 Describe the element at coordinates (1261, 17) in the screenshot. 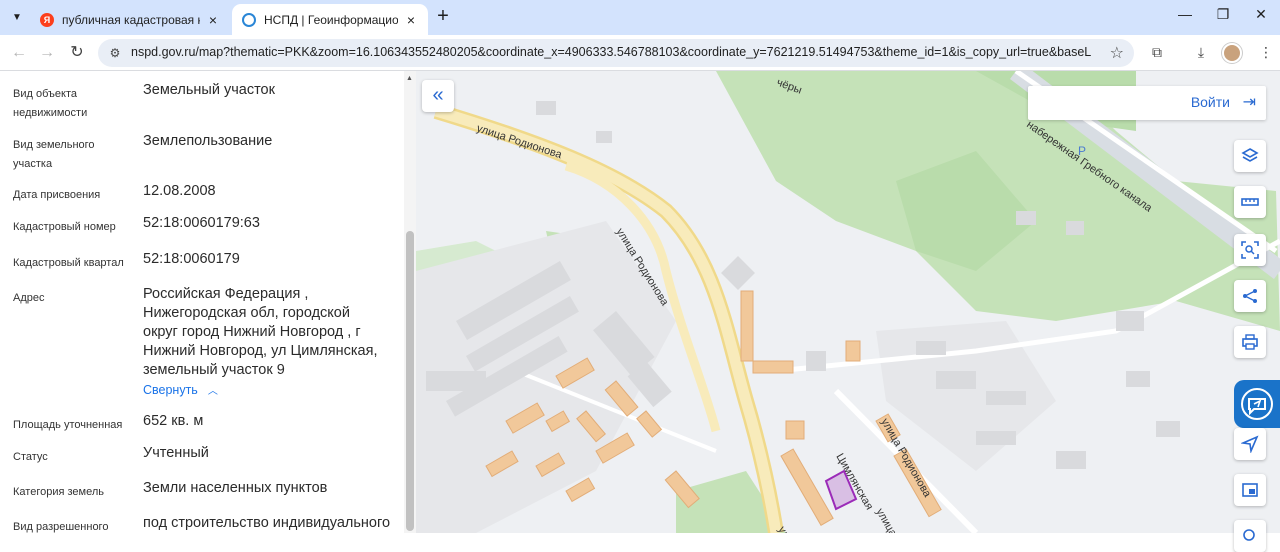

I see `window-close-button: ✕` at that location.